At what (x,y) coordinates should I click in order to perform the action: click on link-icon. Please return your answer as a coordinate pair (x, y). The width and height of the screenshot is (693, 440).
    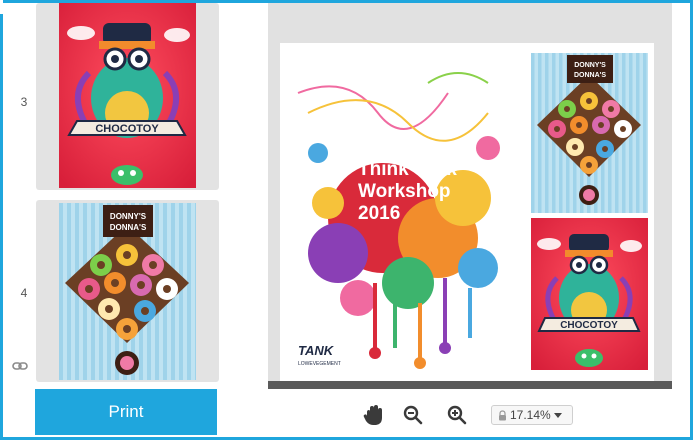
    Looking at the image, I should click on (20, 365).